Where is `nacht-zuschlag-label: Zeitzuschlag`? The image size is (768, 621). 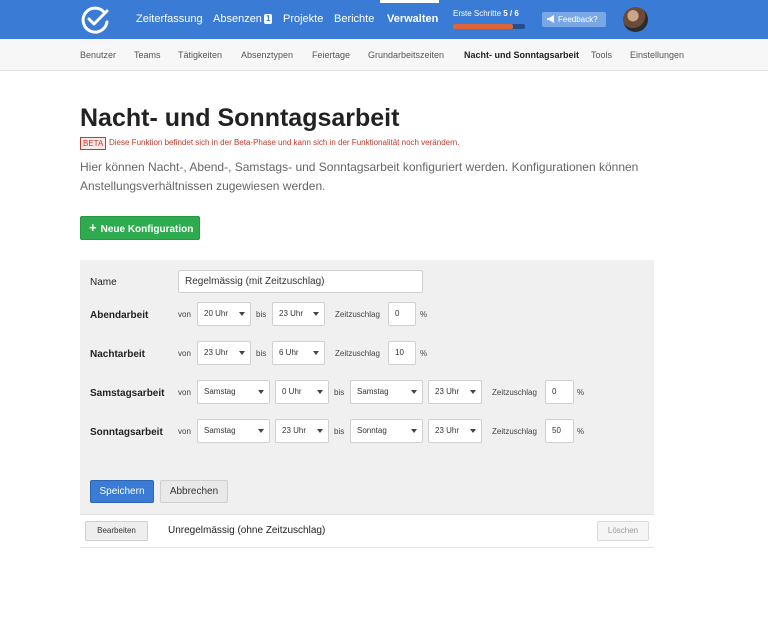
nacht-zuschlag-label: Zeitzuschlag is located at coordinates (357, 353).